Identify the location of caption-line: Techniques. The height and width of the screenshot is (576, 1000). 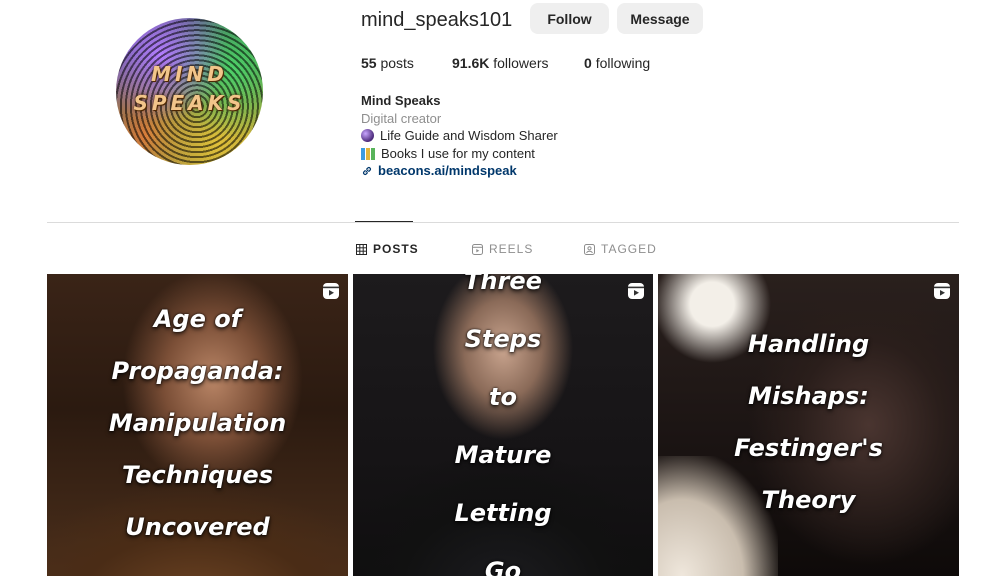
(197, 475).